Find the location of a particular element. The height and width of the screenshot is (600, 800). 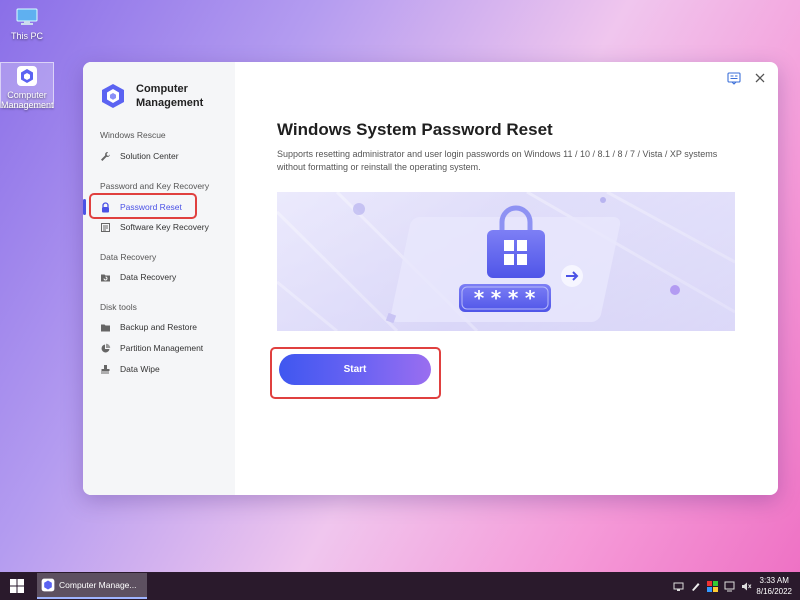

hero-illustration: **** is located at coordinates (506, 261).